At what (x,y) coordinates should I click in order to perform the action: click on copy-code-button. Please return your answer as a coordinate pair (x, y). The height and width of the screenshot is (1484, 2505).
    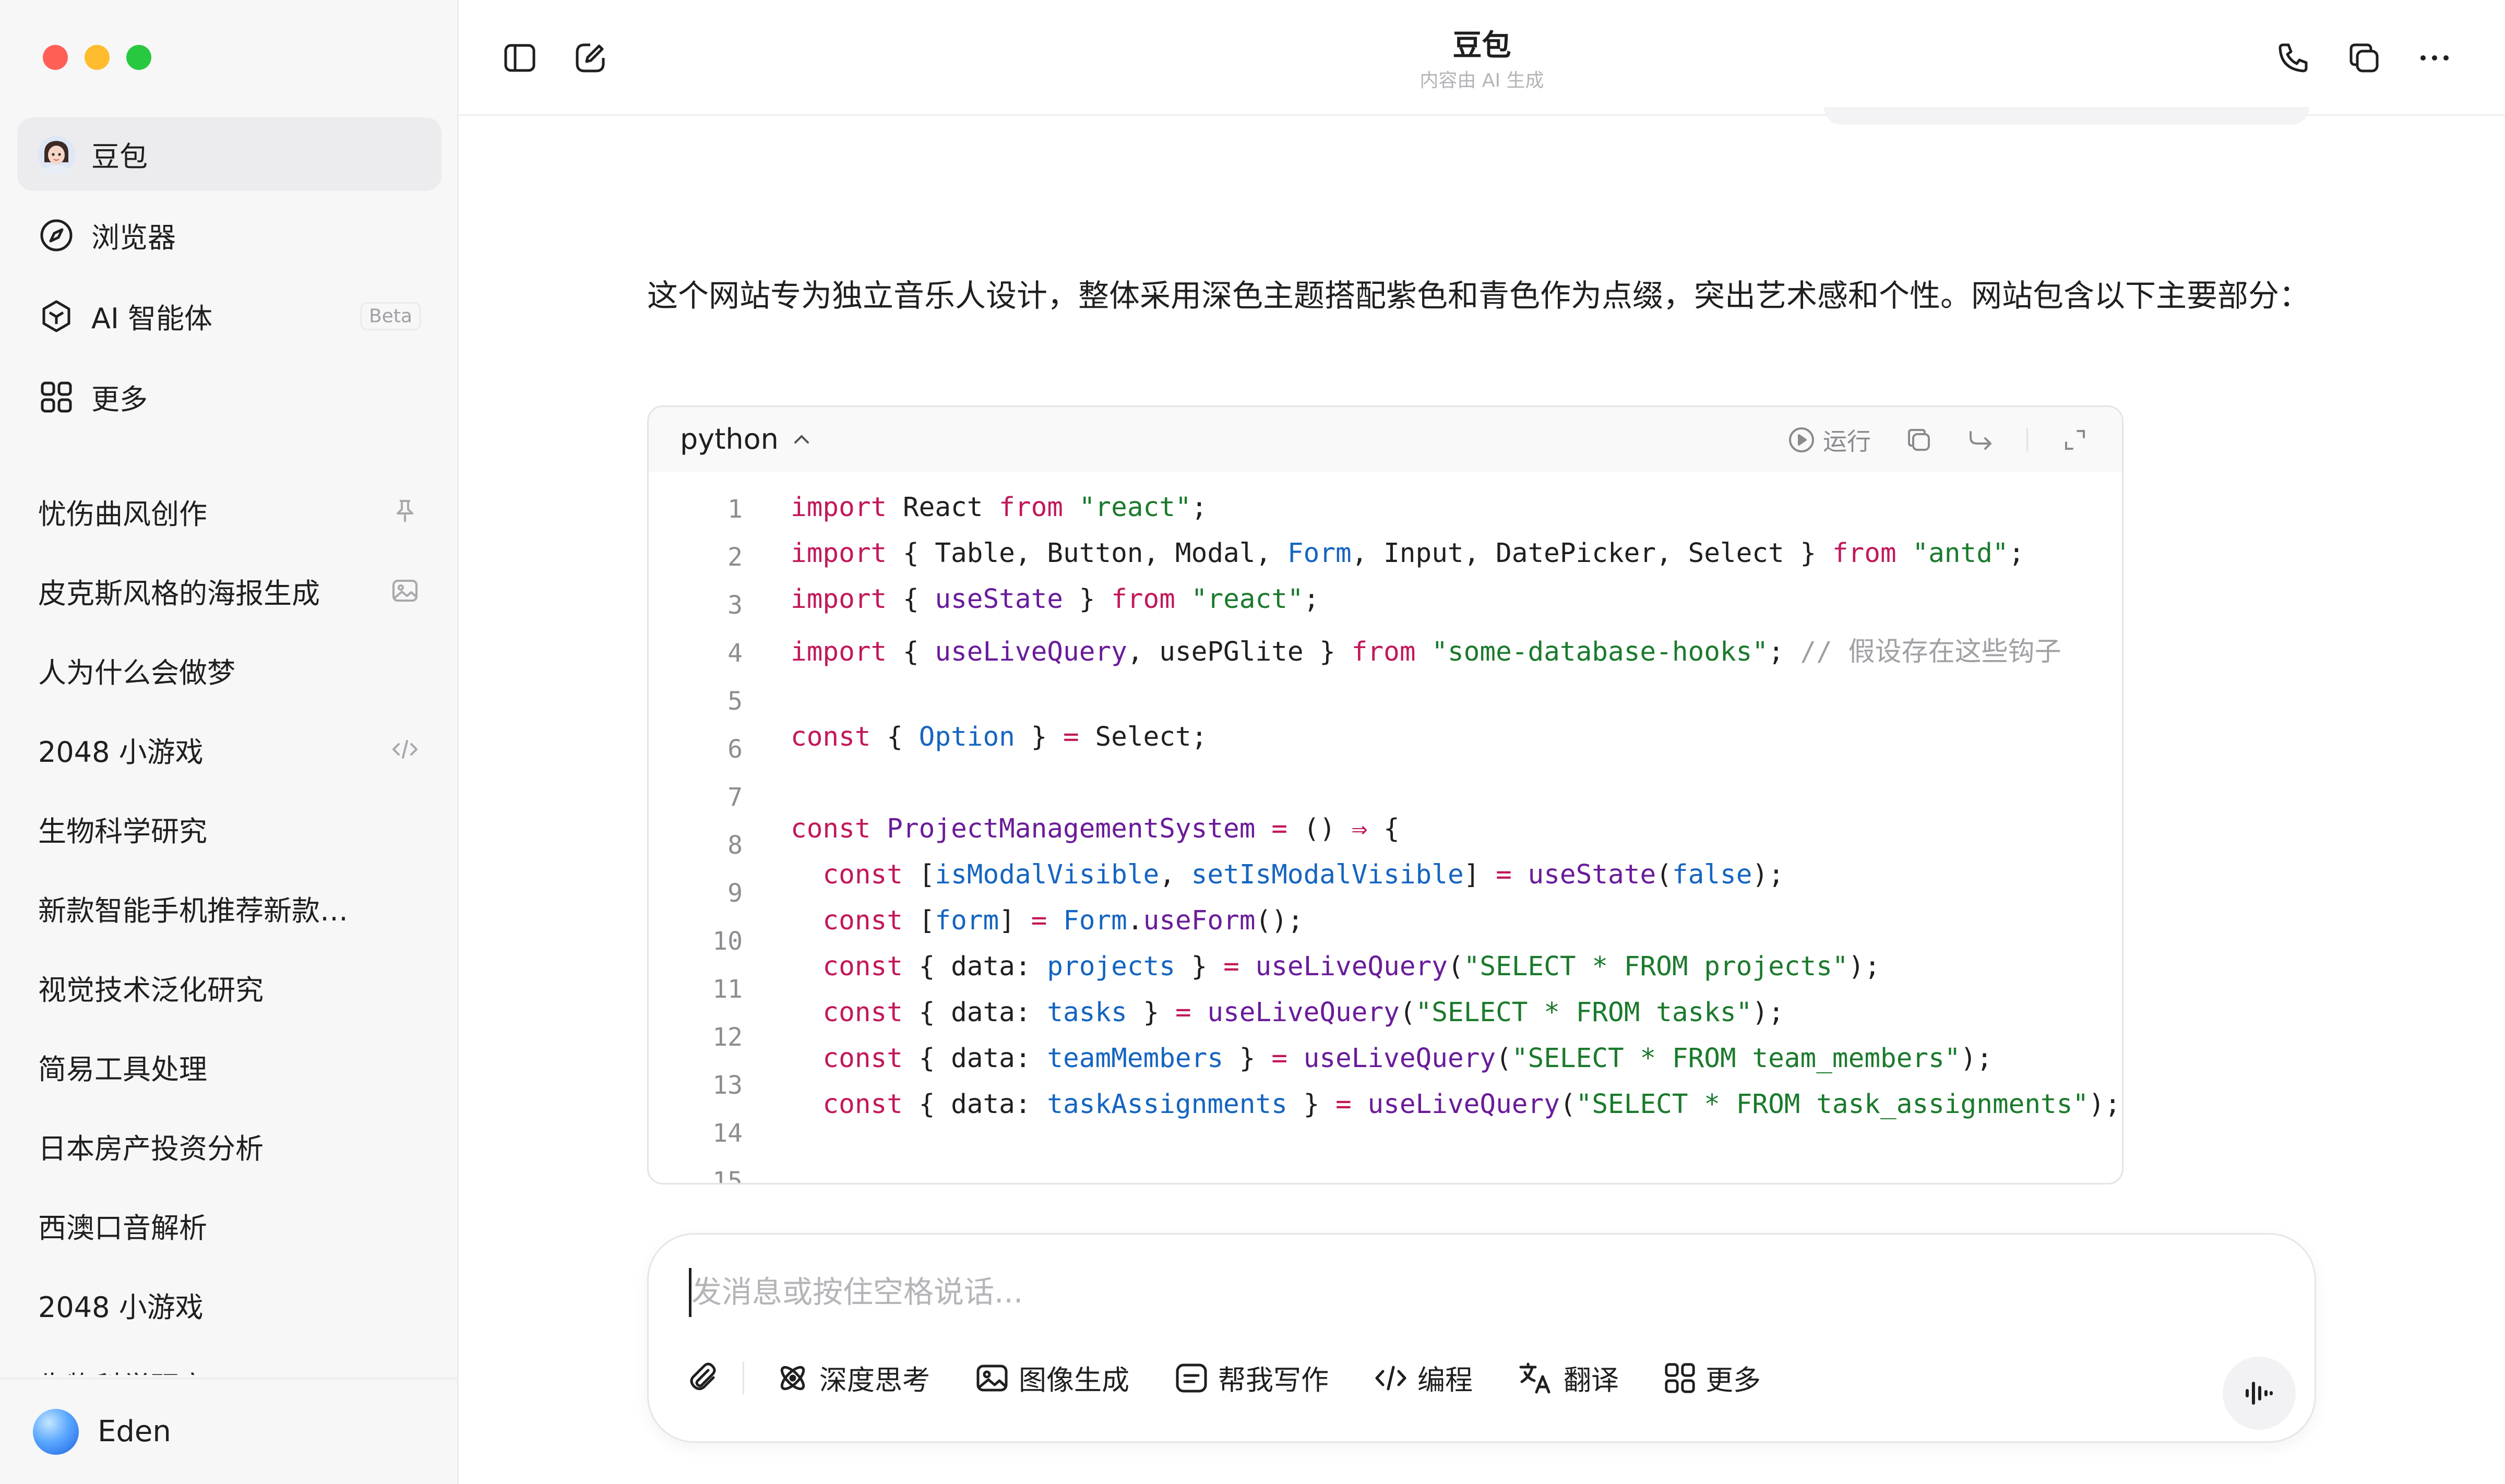
    Looking at the image, I should click on (1919, 440).